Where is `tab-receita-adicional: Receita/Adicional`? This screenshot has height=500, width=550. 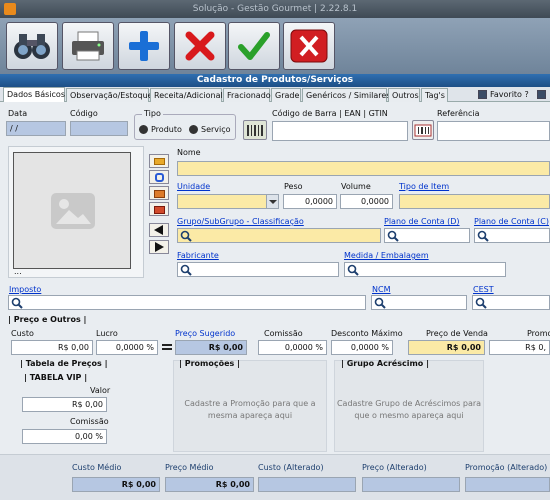
tab-receita-adicional: Receita/Adicional is located at coordinates (186, 95).